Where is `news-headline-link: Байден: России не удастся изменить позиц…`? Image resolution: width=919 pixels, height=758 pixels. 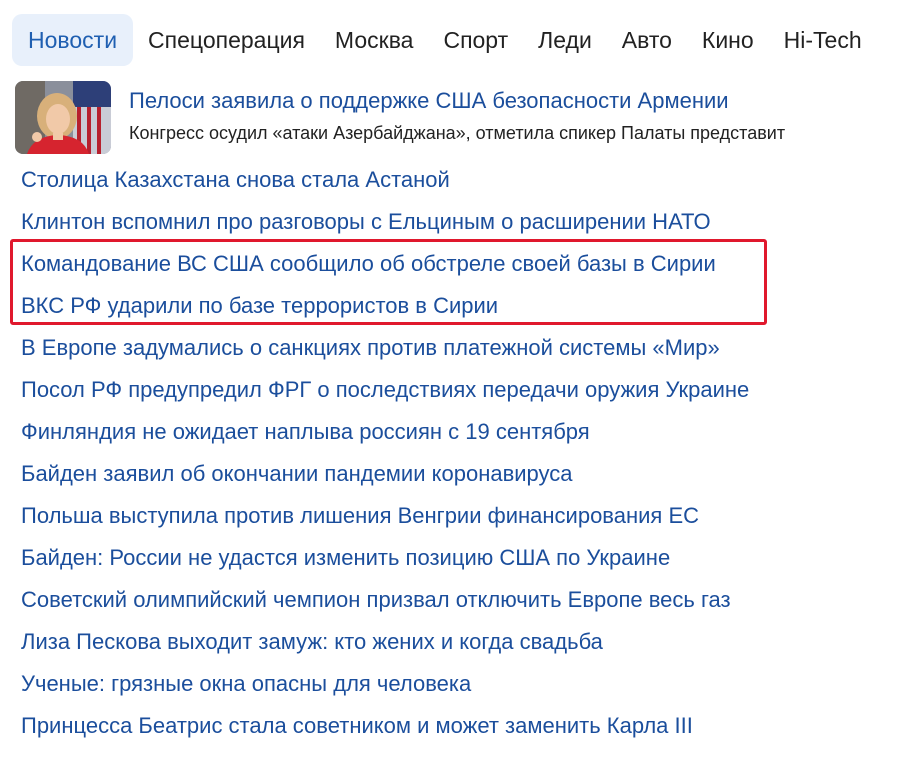
news-headline-link: Байден: России не удастся изменить позиц… is located at coordinates (461, 558).